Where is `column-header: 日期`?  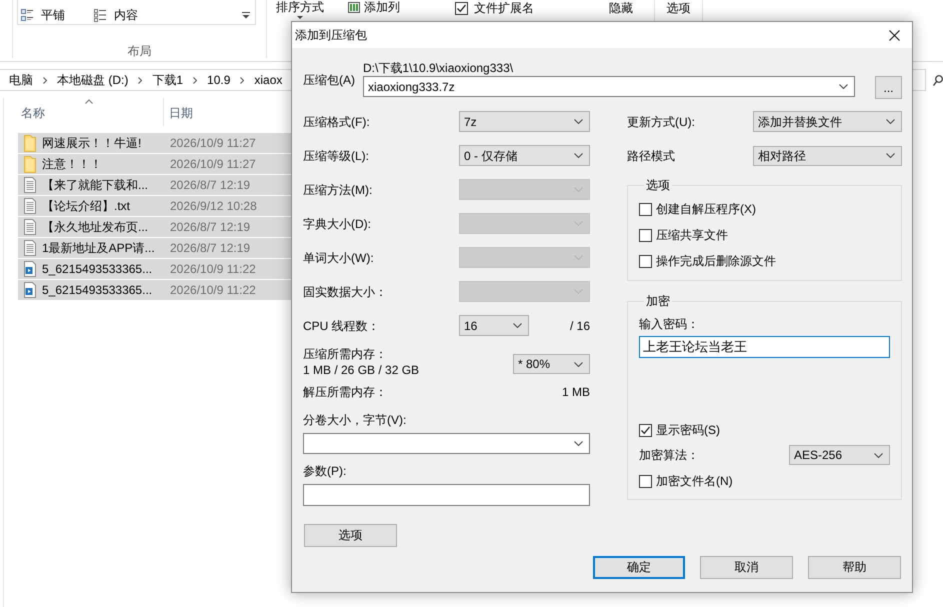 column-header: 日期 is located at coordinates (224, 112).